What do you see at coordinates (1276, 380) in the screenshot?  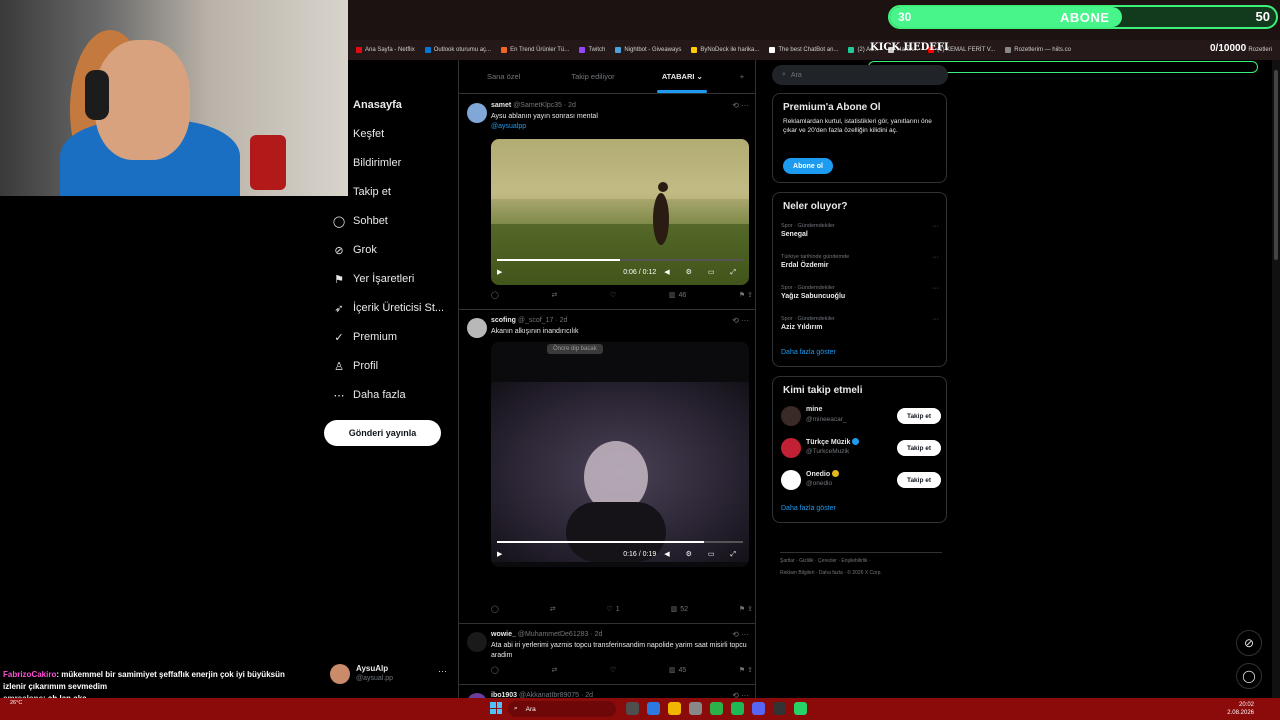 I see `page-scrollbar` at bounding box center [1276, 380].